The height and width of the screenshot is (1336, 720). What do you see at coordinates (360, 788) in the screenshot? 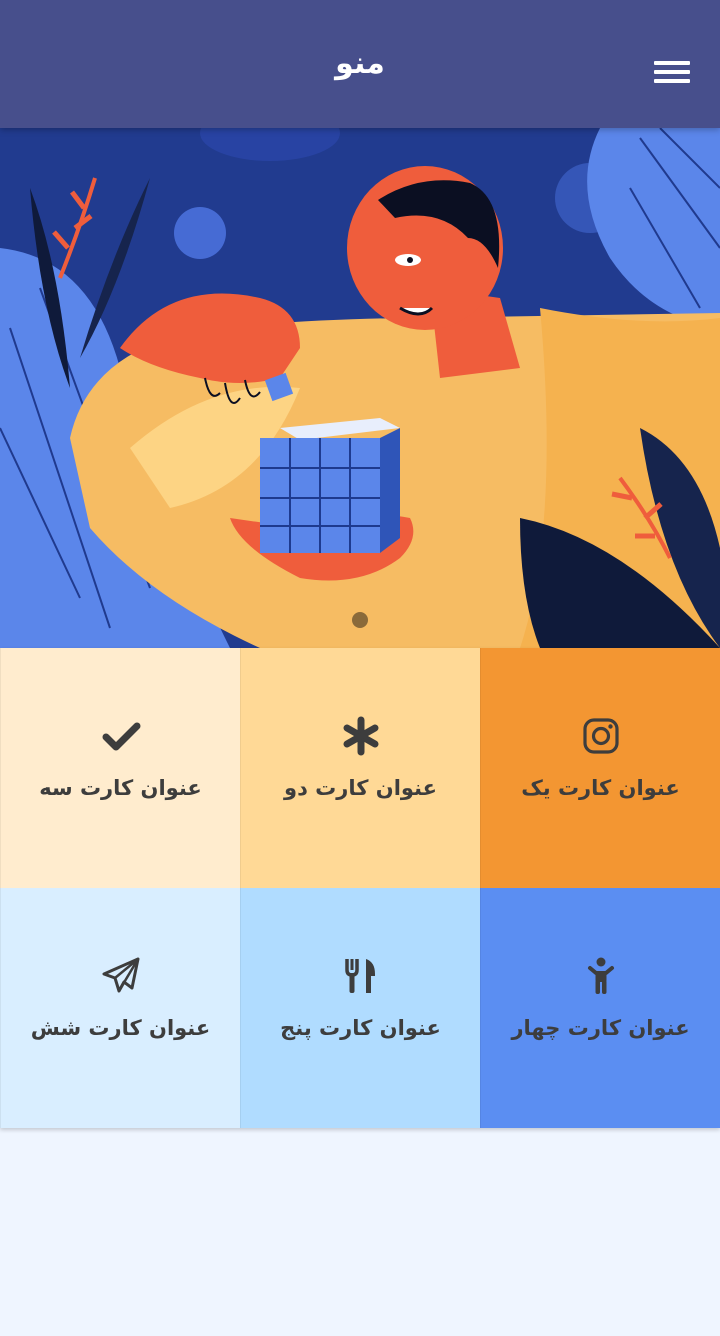
I see `card-two-label: عنوان کارت دو` at bounding box center [360, 788].